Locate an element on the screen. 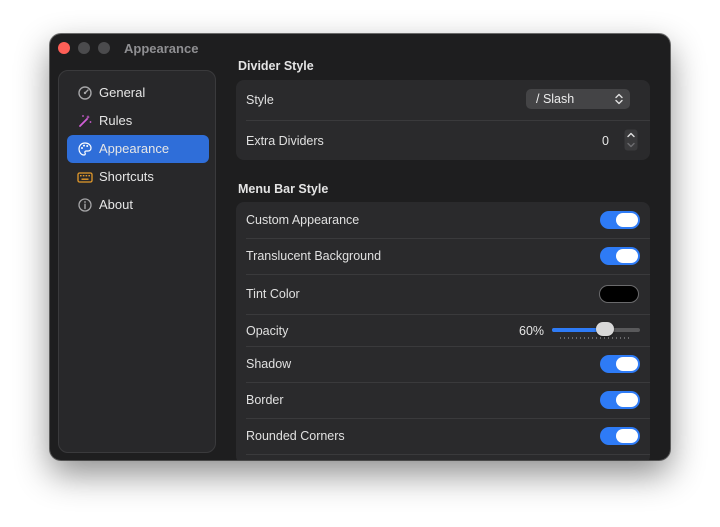 The height and width of the screenshot is (527, 720). opacity-row: Opacity 60% is located at coordinates (443, 330).